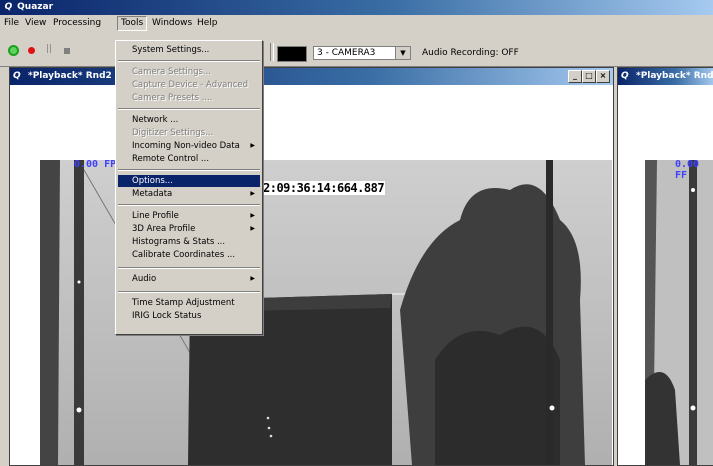  I want to click on menu-view: View, so click(35, 23).